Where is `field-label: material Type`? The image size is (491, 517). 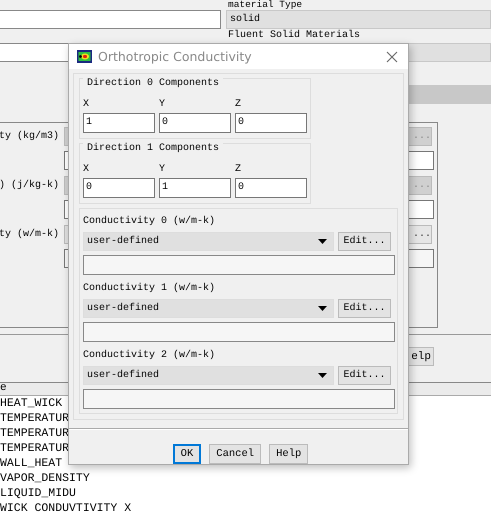 field-label: material Type is located at coordinates (265, 5).